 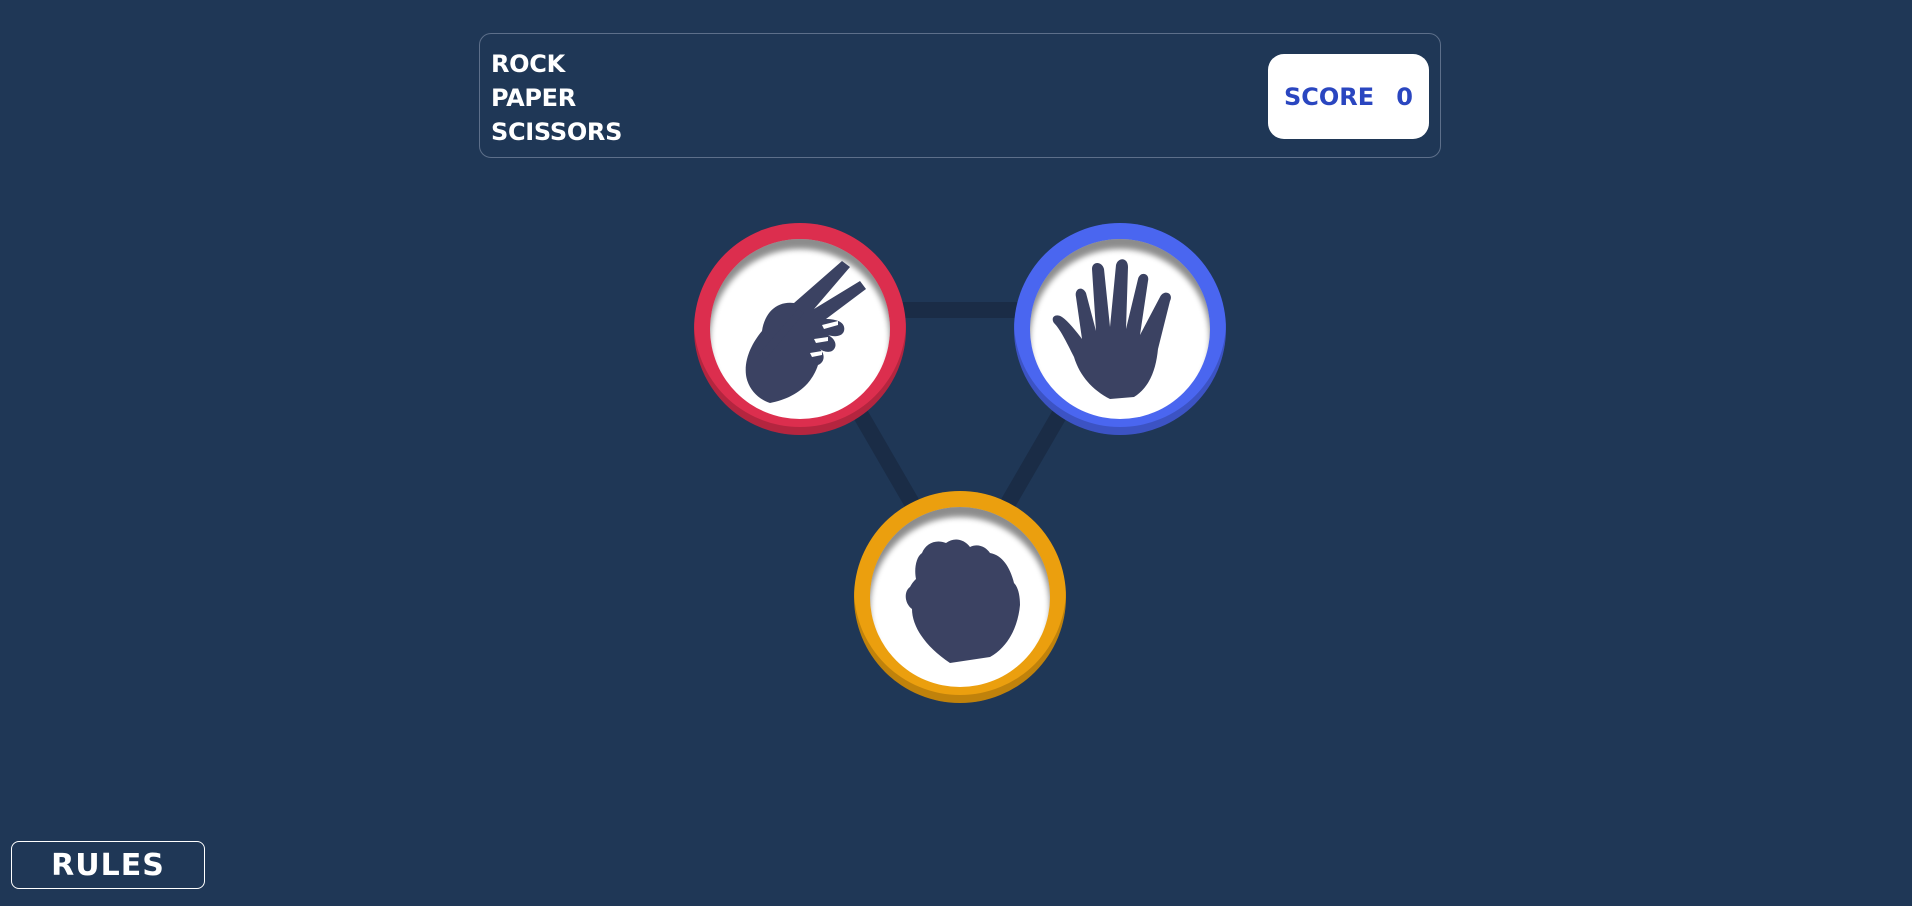 I want to click on rock-fist-icon, so click(x=960, y=597).